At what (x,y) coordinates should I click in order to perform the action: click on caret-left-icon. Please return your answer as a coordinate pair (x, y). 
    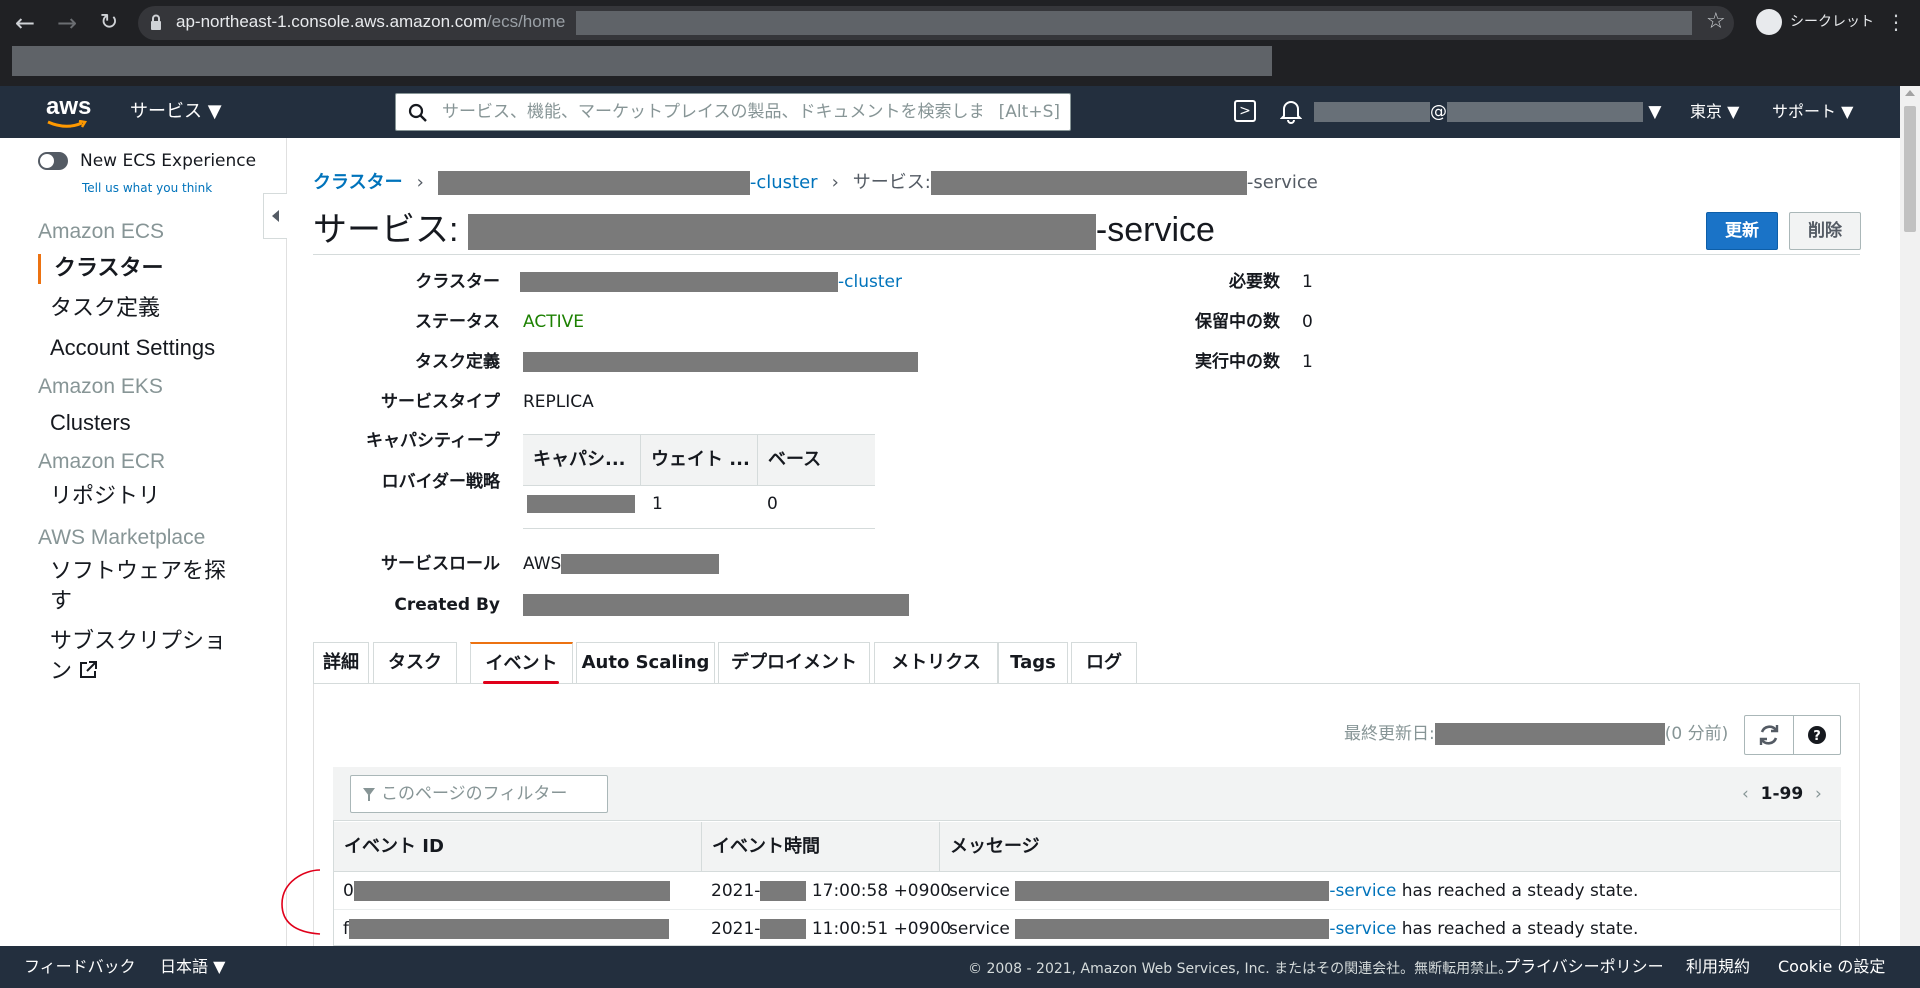
    Looking at the image, I should click on (275, 216).